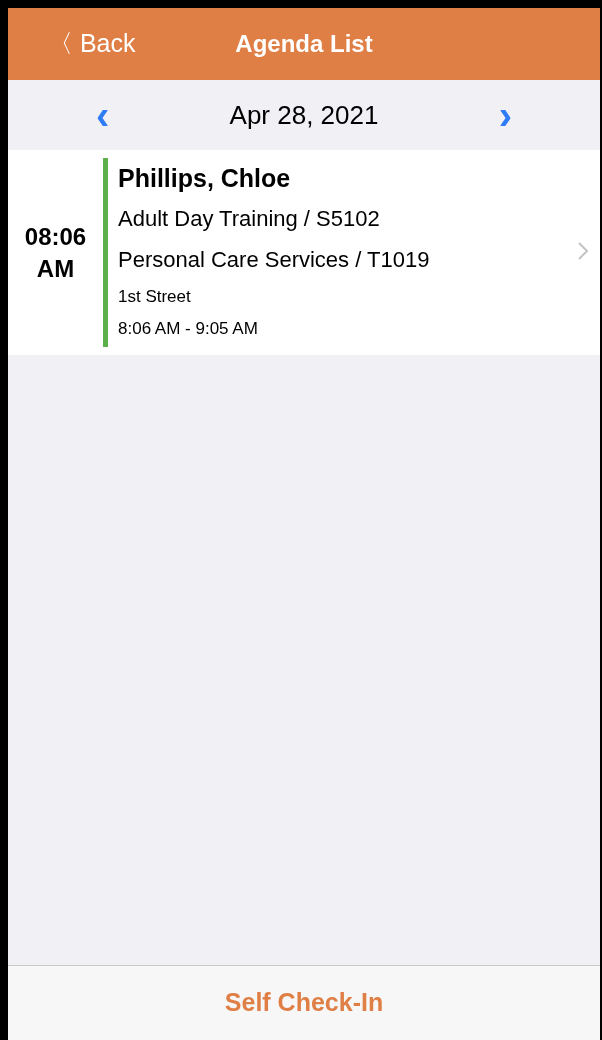 Image resolution: width=602 pixels, height=1040 pixels. What do you see at coordinates (55, 252) in the screenshot?
I see `appointment-time: 08:06 AM` at bounding box center [55, 252].